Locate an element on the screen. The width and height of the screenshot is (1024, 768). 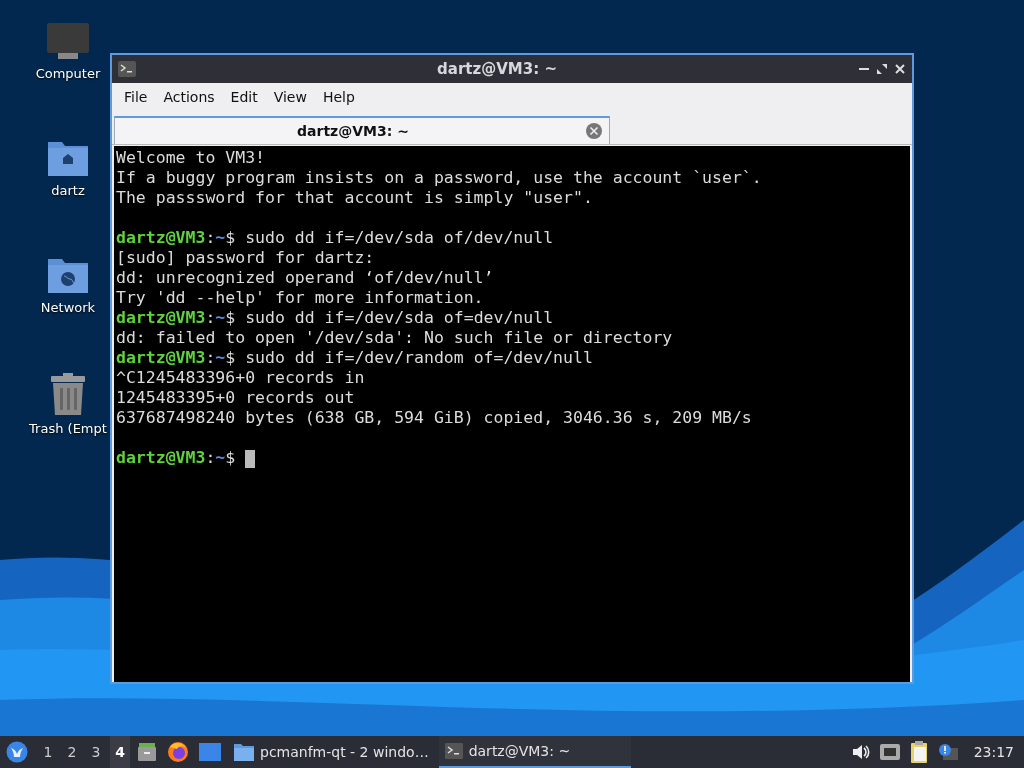
terminal-line: dartz@VM3:~$ sudo dd if=/dev/sda of=dev/null is located at coordinates (335, 317).